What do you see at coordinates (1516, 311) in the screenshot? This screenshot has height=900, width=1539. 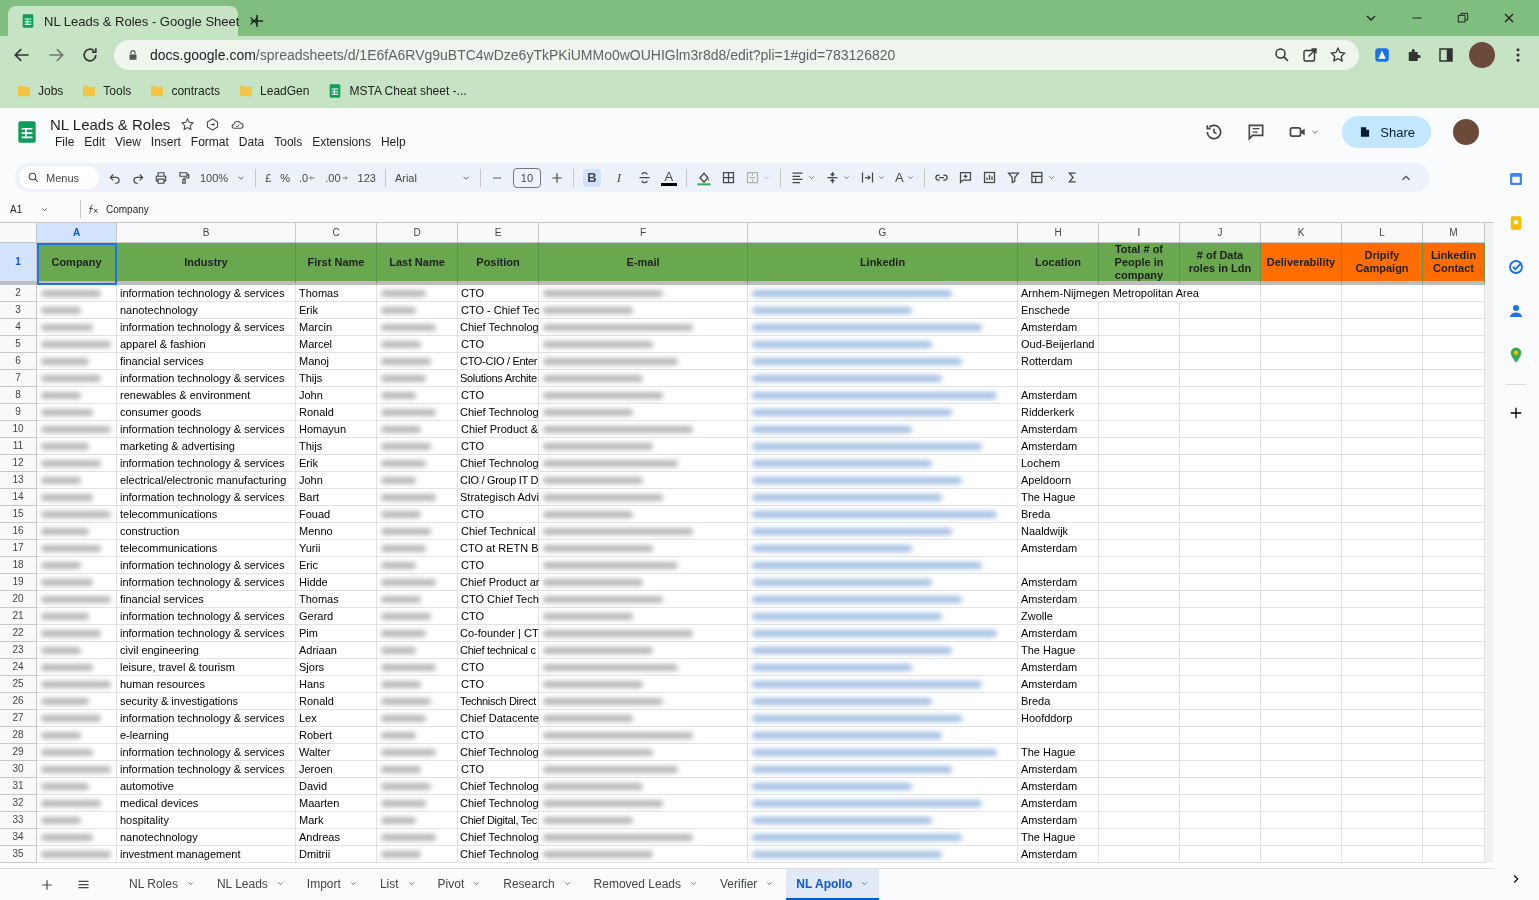 I see `contacts-icon` at bounding box center [1516, 311].